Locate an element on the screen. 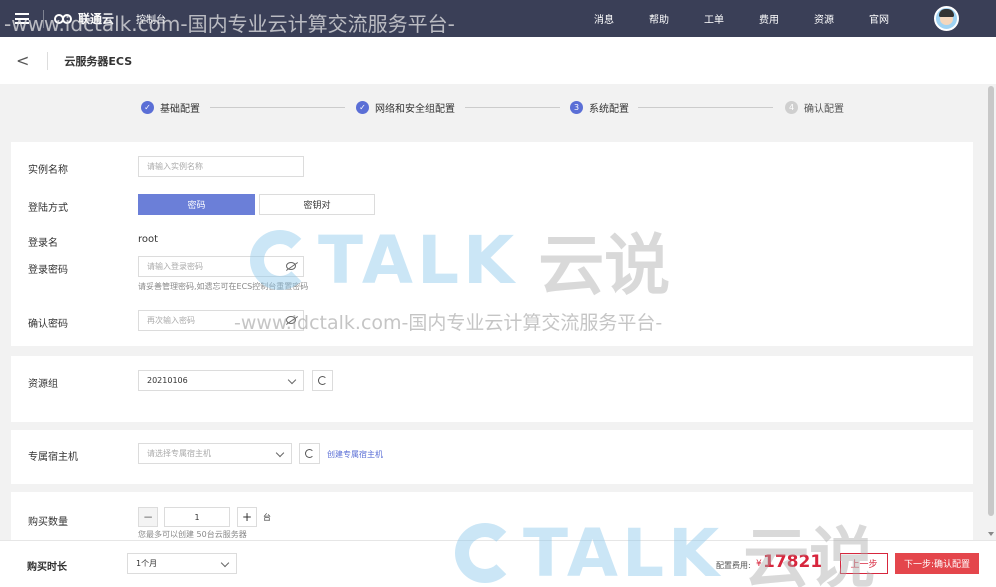 This screenshot has height=587, width=996. resource-group-select: 20210106 is located at coordinates (221, 380).